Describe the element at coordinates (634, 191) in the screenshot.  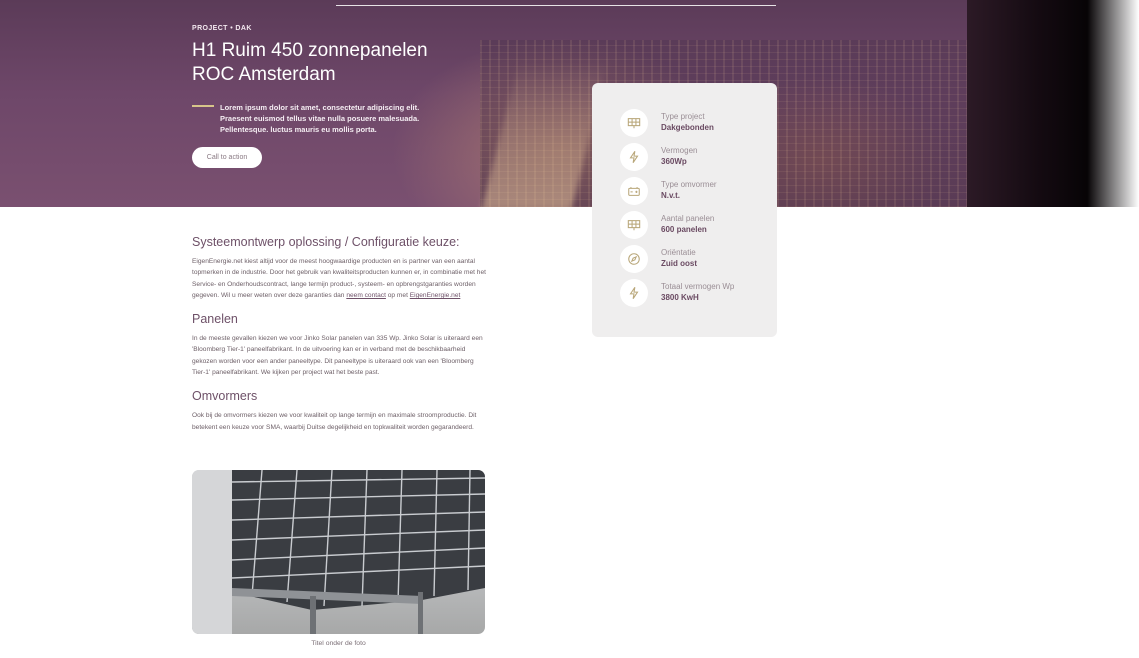
I see `battery-icon` at that location.